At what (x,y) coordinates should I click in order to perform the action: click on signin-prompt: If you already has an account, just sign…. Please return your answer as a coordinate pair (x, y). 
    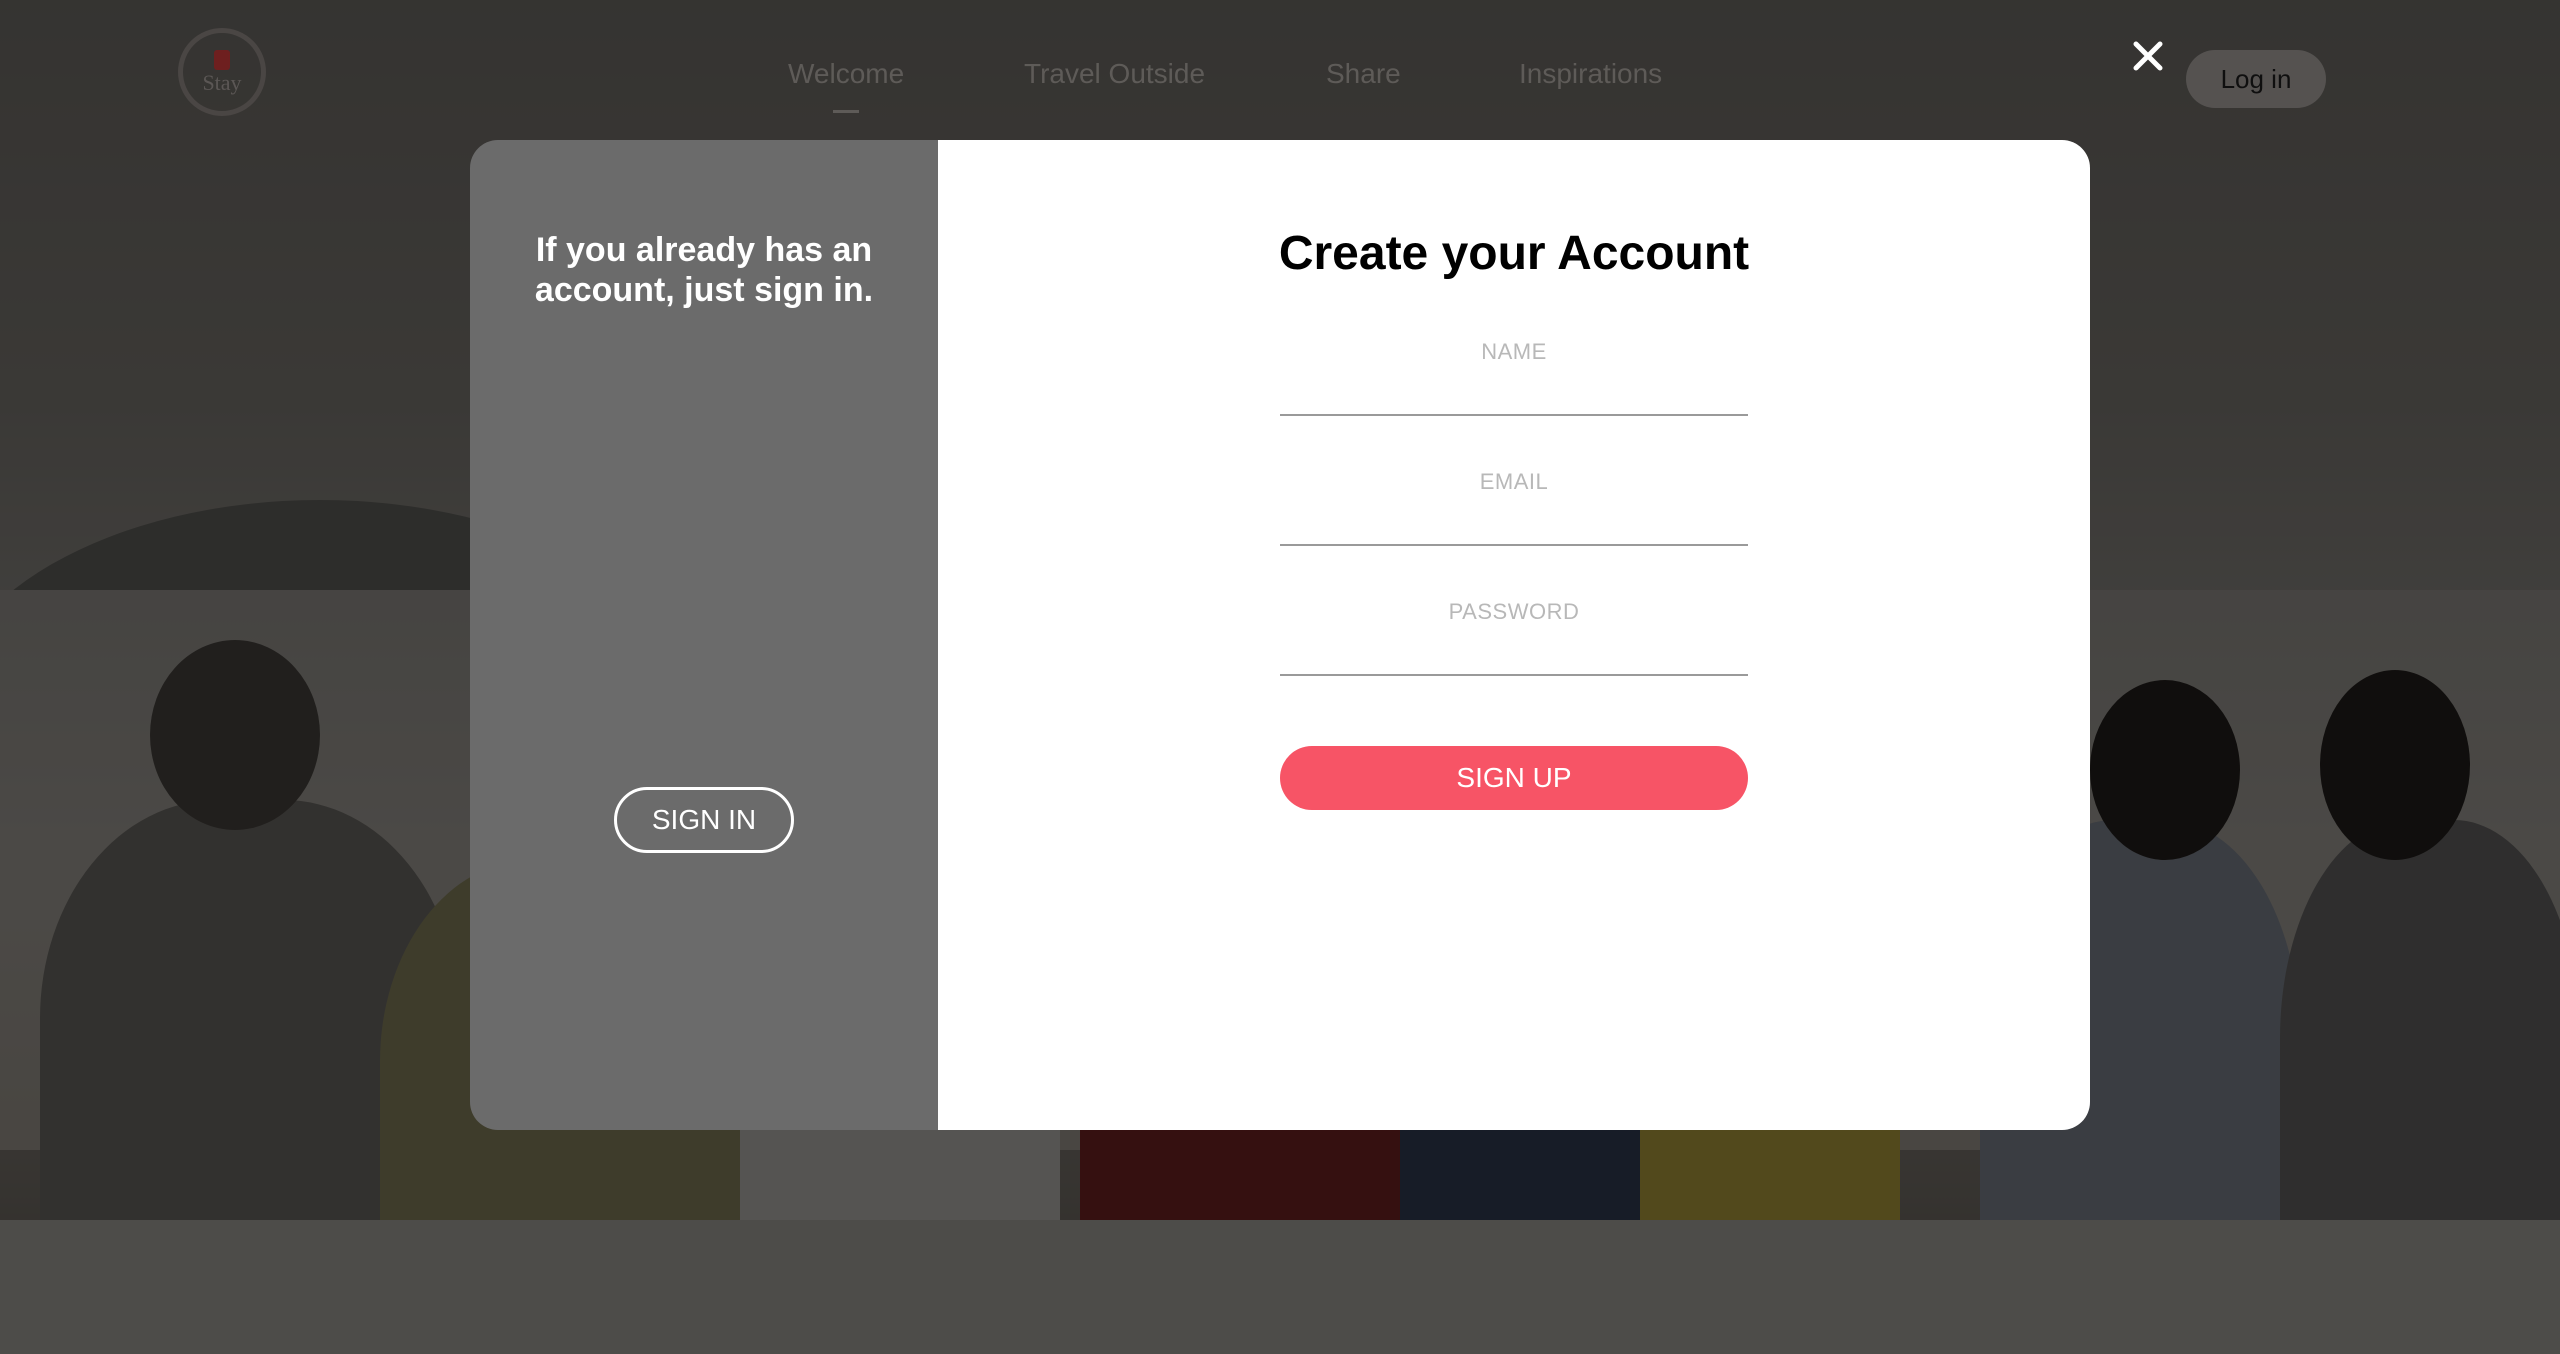
    Looking at the image, I should click on (704, 270).